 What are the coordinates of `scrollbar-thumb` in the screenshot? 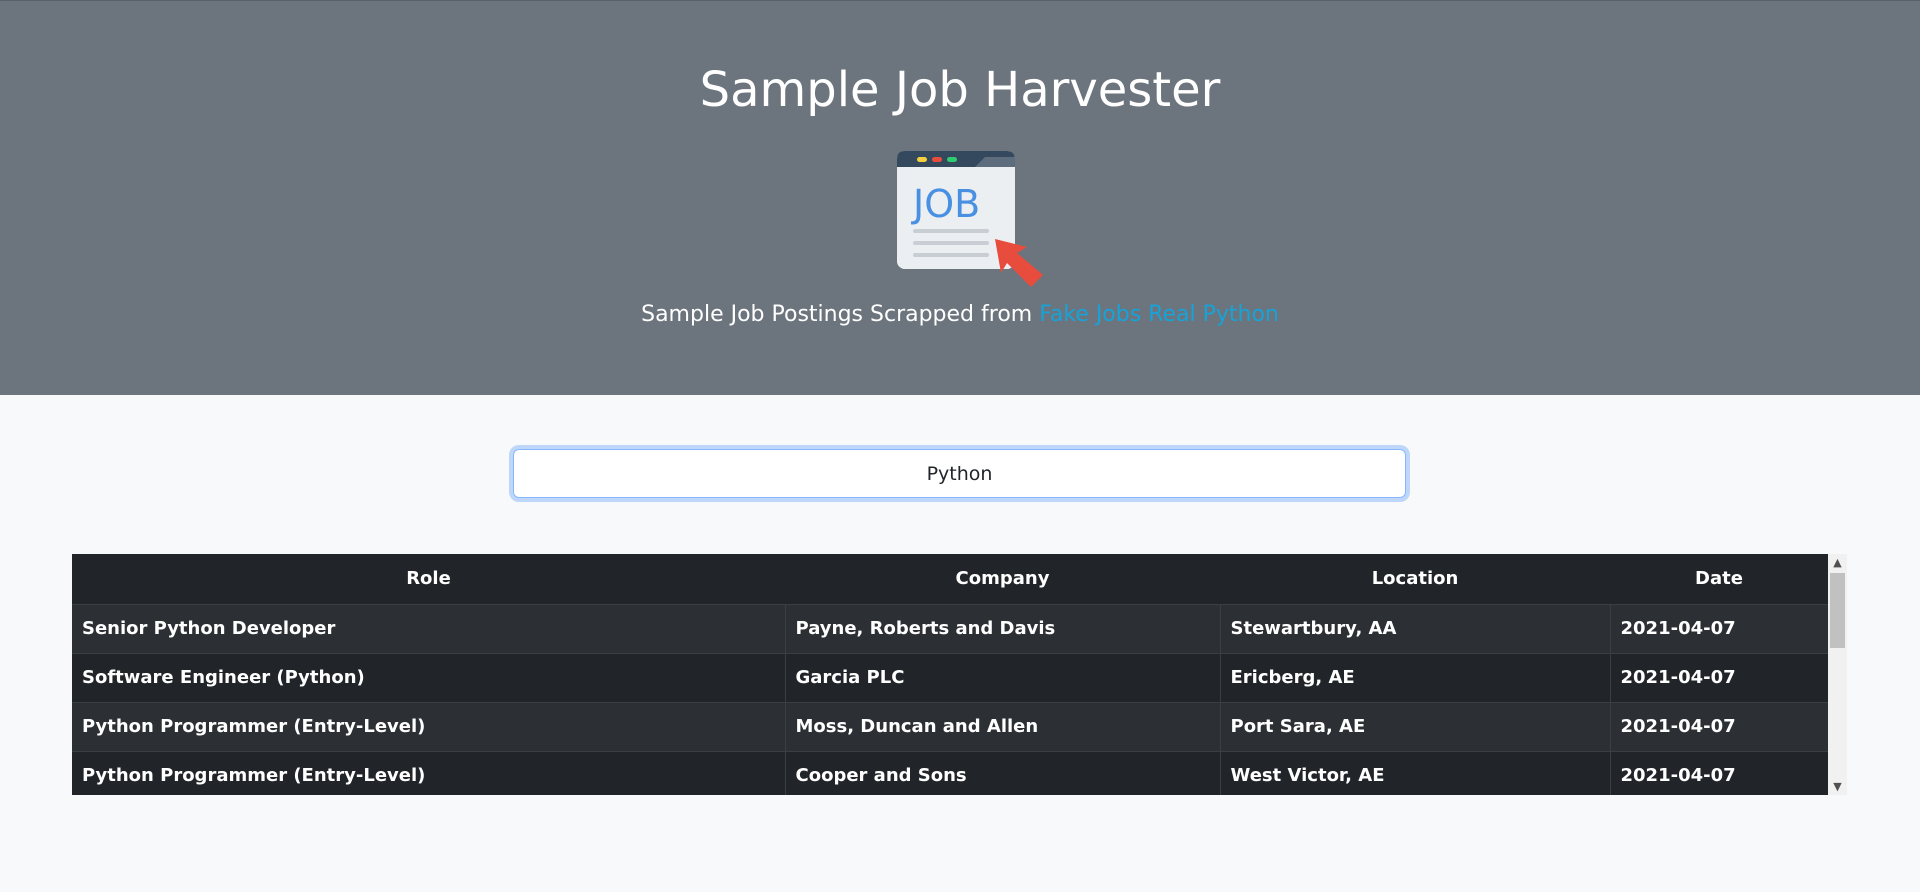 It's located at (1837, 610).